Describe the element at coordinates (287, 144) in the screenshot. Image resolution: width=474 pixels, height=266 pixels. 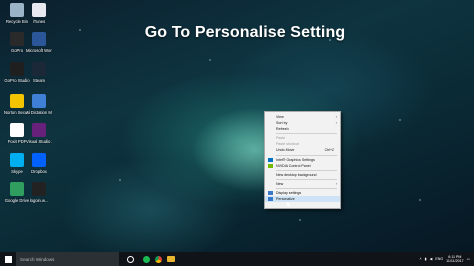
I see `menu-item-label: Paste shortcut` at that location.